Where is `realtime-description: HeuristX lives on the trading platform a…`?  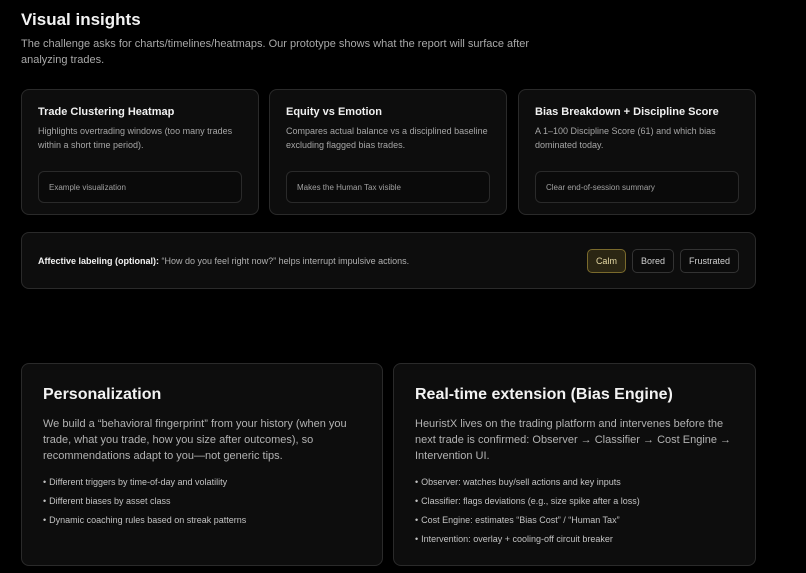
realtime-description: HeuristX lives on the trading platform a… is located at coordinates (573, 440).